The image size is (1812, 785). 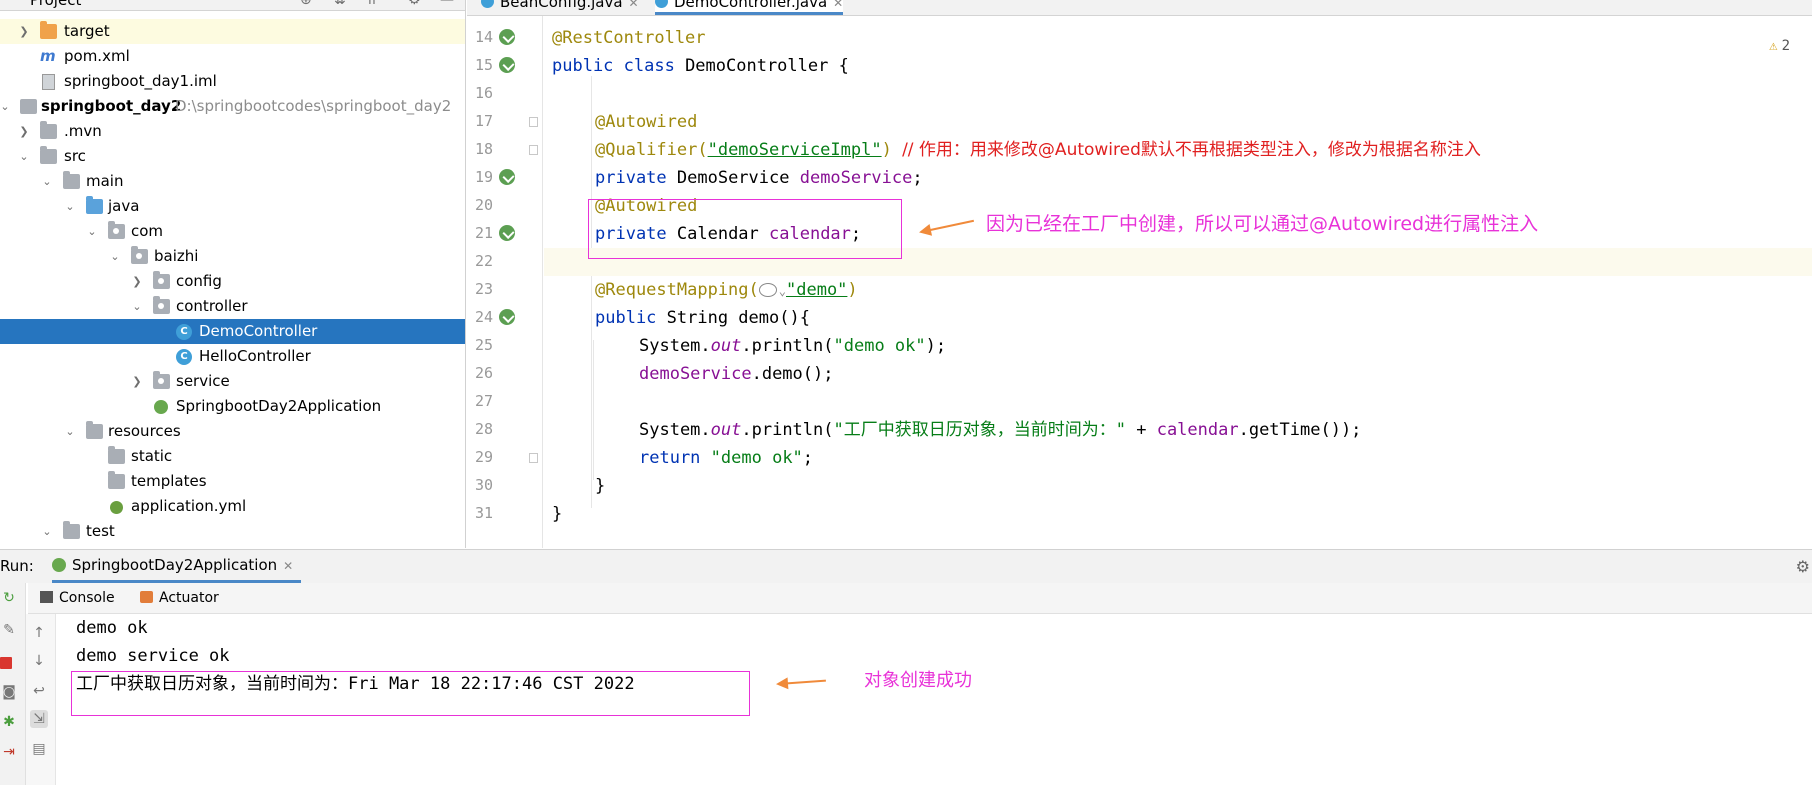 I want to click on exit-icon: ⇥, so click(x=9, y=752).